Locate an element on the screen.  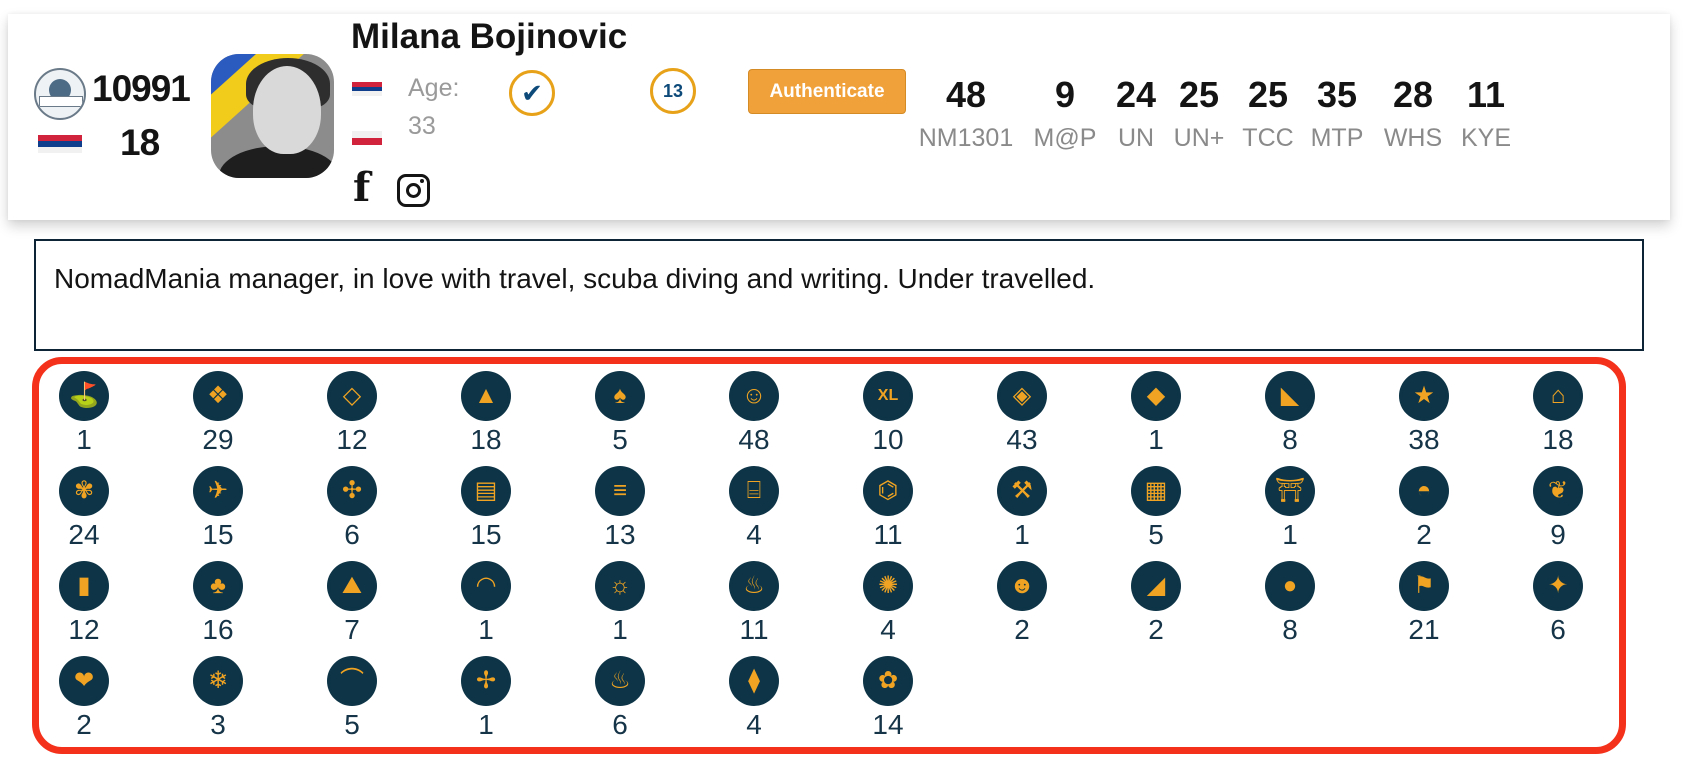
badge-item: ◈ 43 is located at coordinates (1022, 415).